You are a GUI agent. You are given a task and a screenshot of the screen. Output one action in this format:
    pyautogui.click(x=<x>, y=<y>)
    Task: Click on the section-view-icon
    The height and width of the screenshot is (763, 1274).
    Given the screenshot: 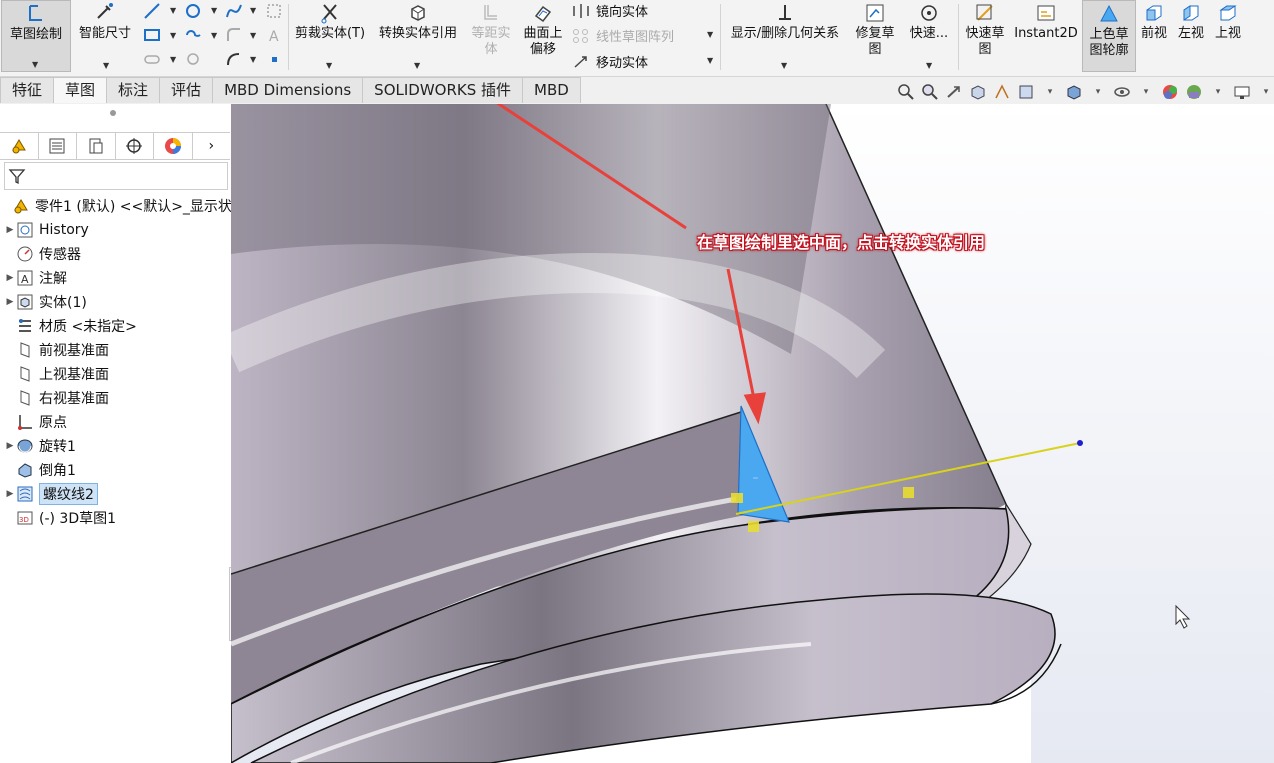 What is the action you would take?
    pyautogui.click(x=978, y=92)
    